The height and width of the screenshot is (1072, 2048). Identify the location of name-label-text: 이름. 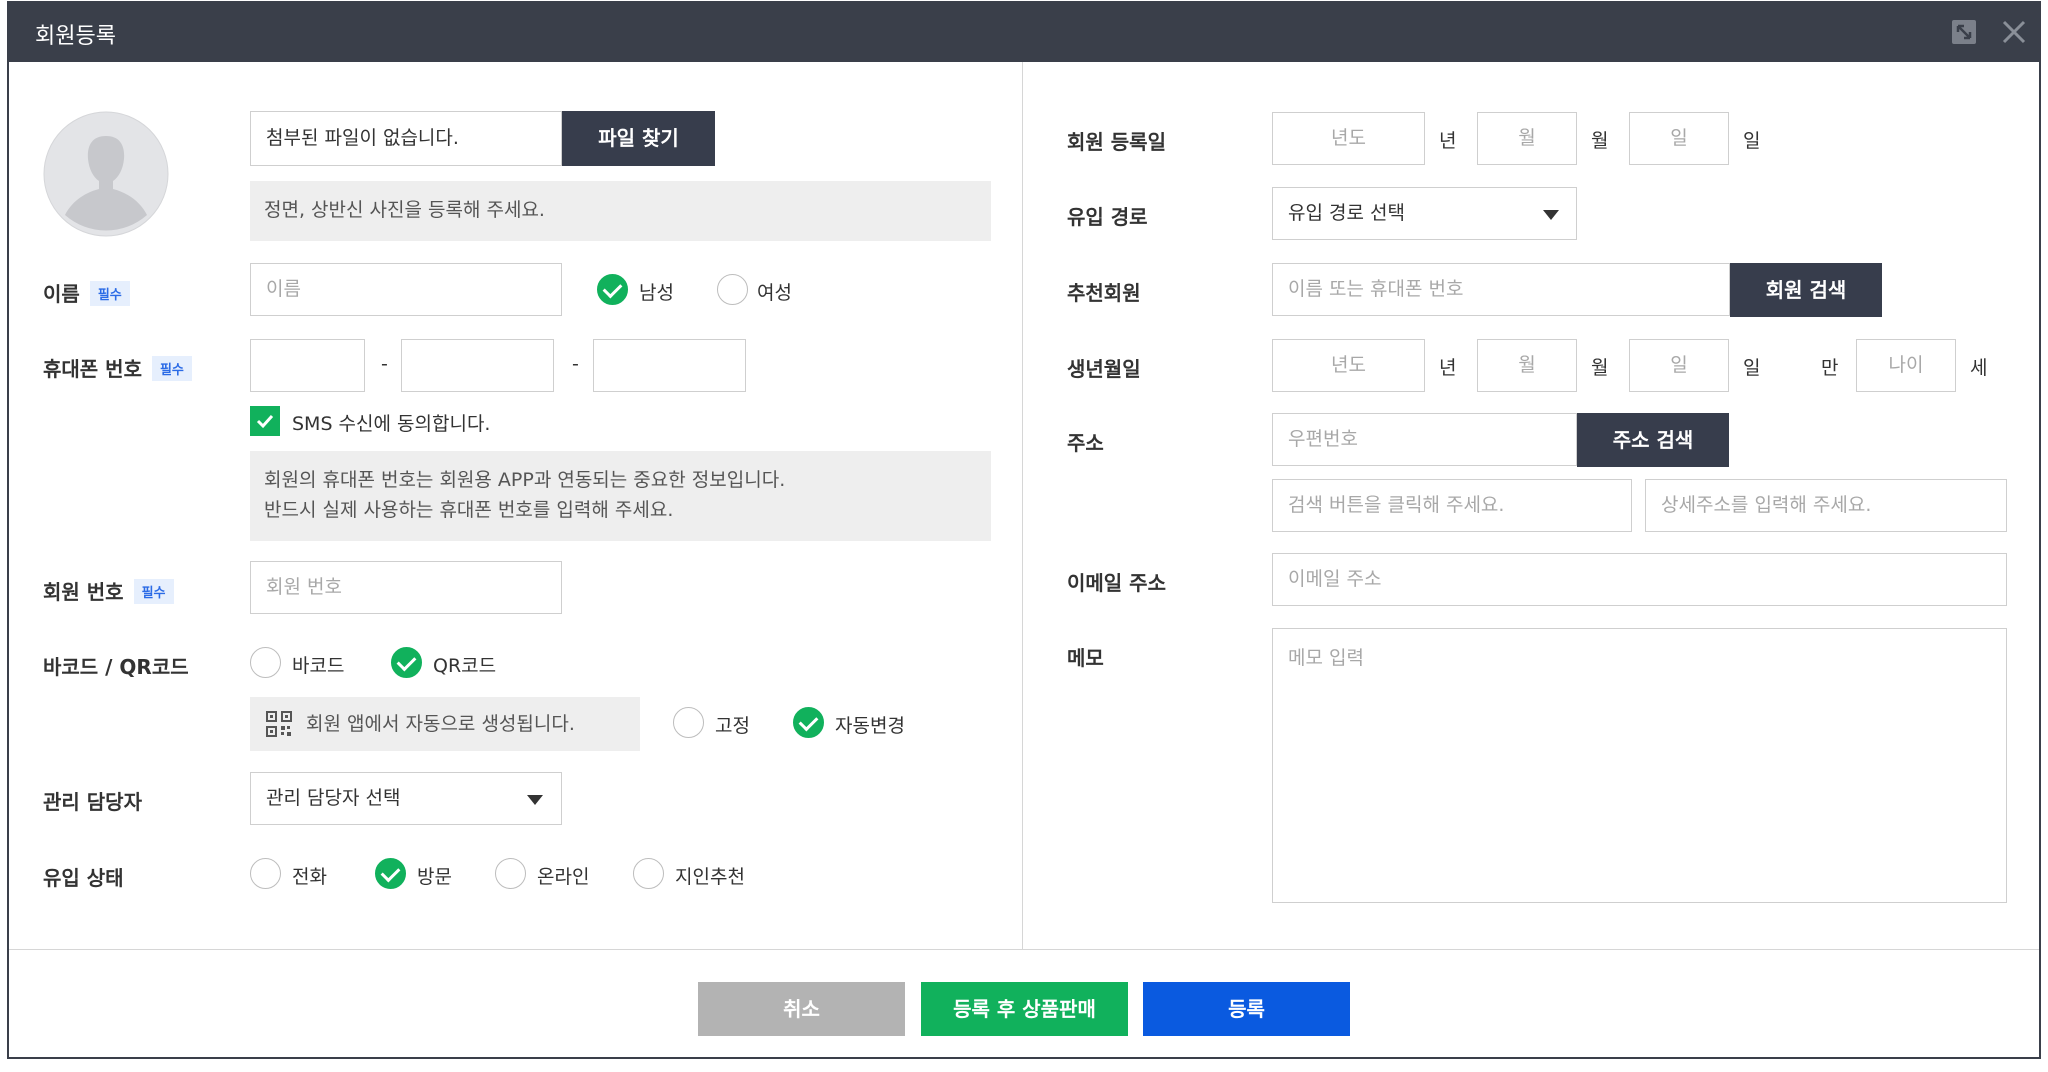
(61, 294).